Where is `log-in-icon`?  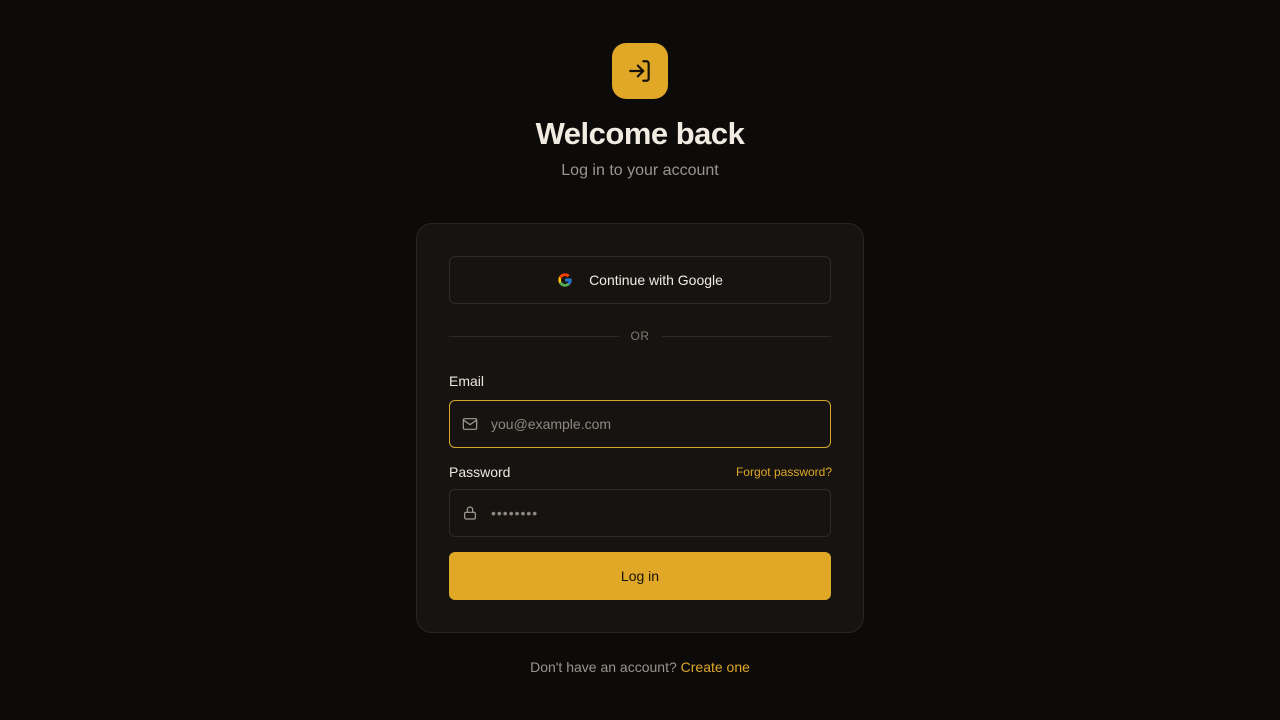 log-in-icon is located at coordinates (640, 71).